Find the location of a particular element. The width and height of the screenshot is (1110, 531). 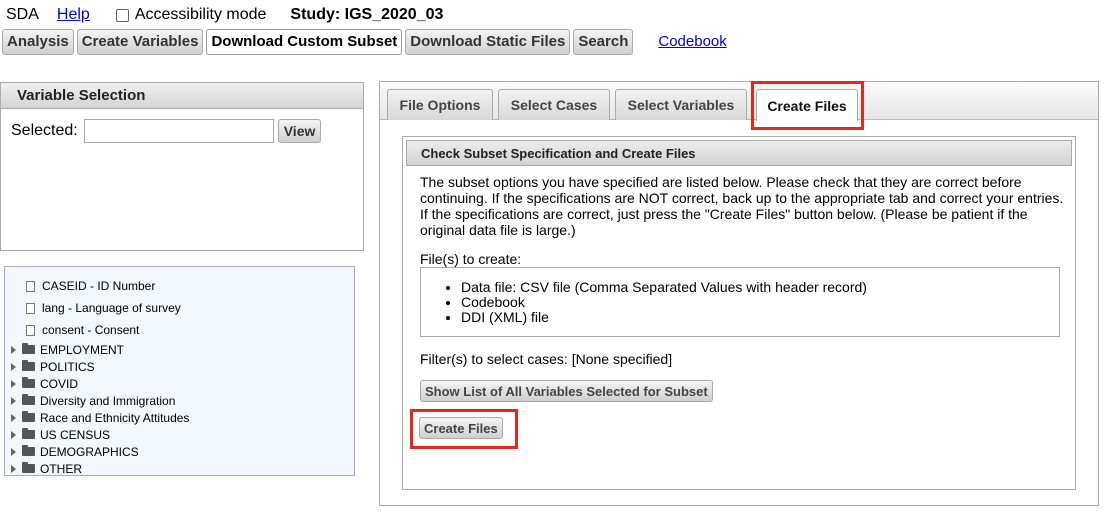

tree-folder: Race and Ethnicity Attitudes is located at coordinates (179, 417).